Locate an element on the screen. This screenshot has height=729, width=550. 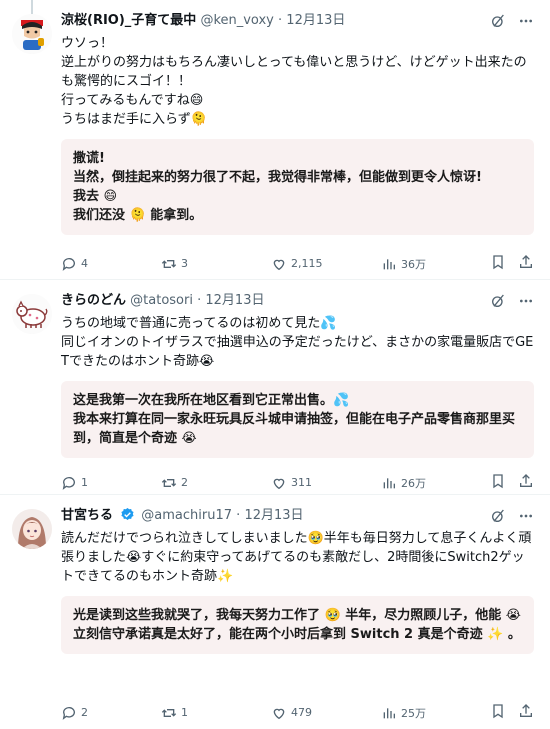
author-name: 涼桜(RIO)_子育て最中 is located at coordinates (128, 20).